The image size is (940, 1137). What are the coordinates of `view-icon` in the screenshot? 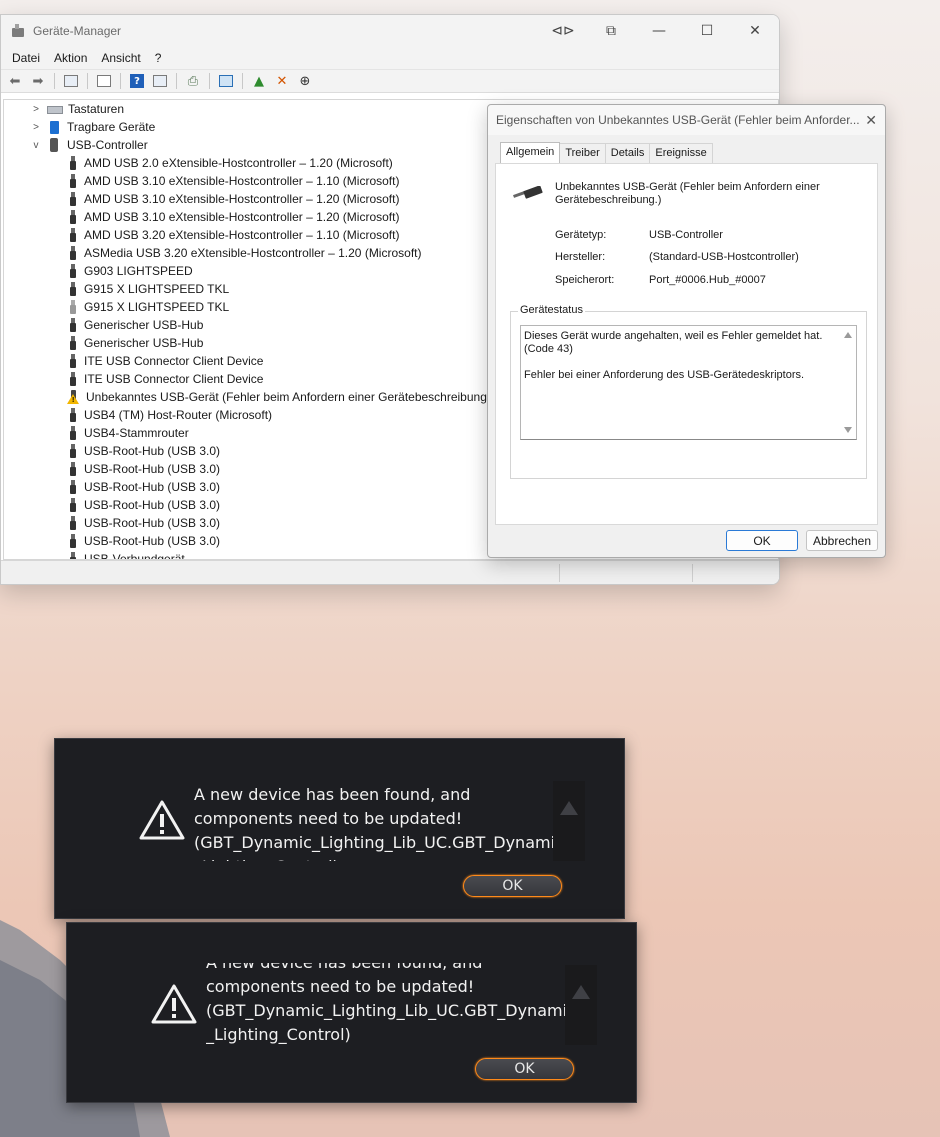 It's located at (71, 81).